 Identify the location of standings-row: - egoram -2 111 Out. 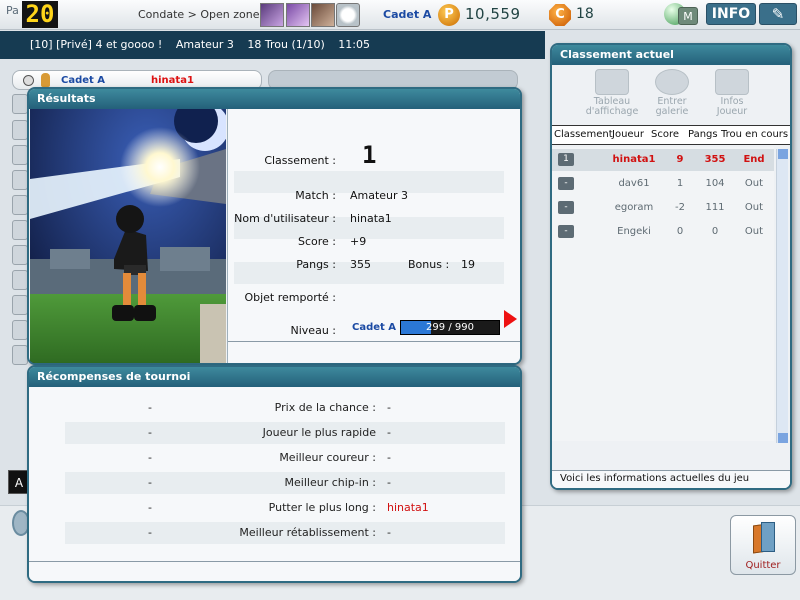
(663, 208).